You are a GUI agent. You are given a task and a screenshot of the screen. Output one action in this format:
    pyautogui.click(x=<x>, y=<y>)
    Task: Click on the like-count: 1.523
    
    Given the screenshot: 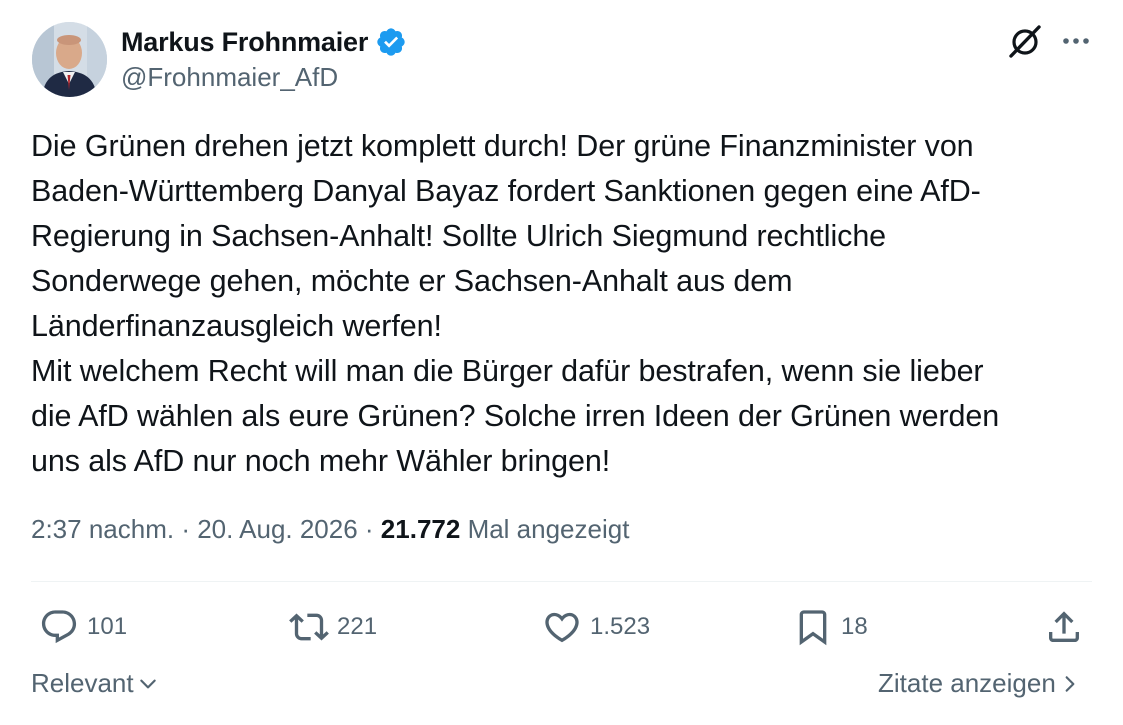 What is the action you would take?
    pyautogui.click(x=620, y=626)
    